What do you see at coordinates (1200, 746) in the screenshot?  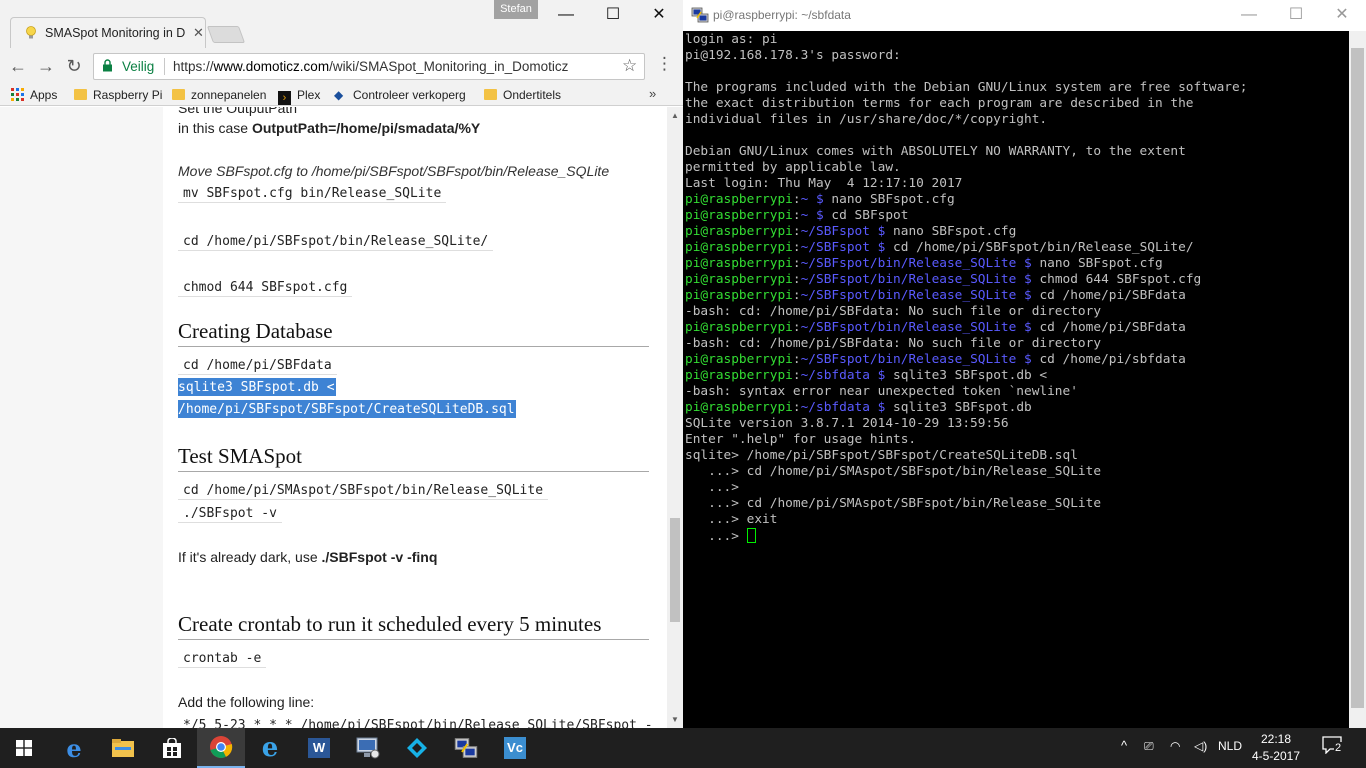 I see `volume-icon: ◁)` at bounding box center [1200, 746].